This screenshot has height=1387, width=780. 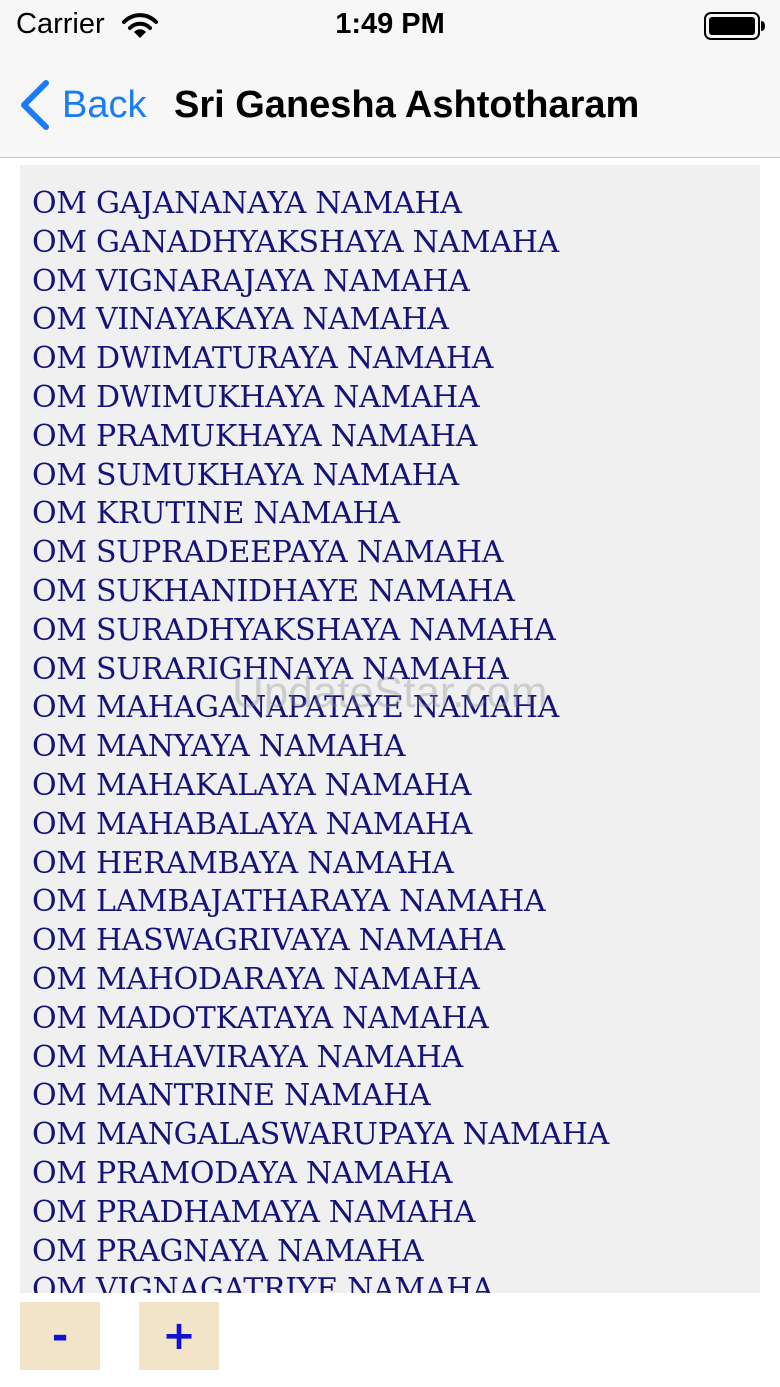 I want to click on mantra-line: OM DWIMATURAYA NAMAHA, so click(x=263, y=359).